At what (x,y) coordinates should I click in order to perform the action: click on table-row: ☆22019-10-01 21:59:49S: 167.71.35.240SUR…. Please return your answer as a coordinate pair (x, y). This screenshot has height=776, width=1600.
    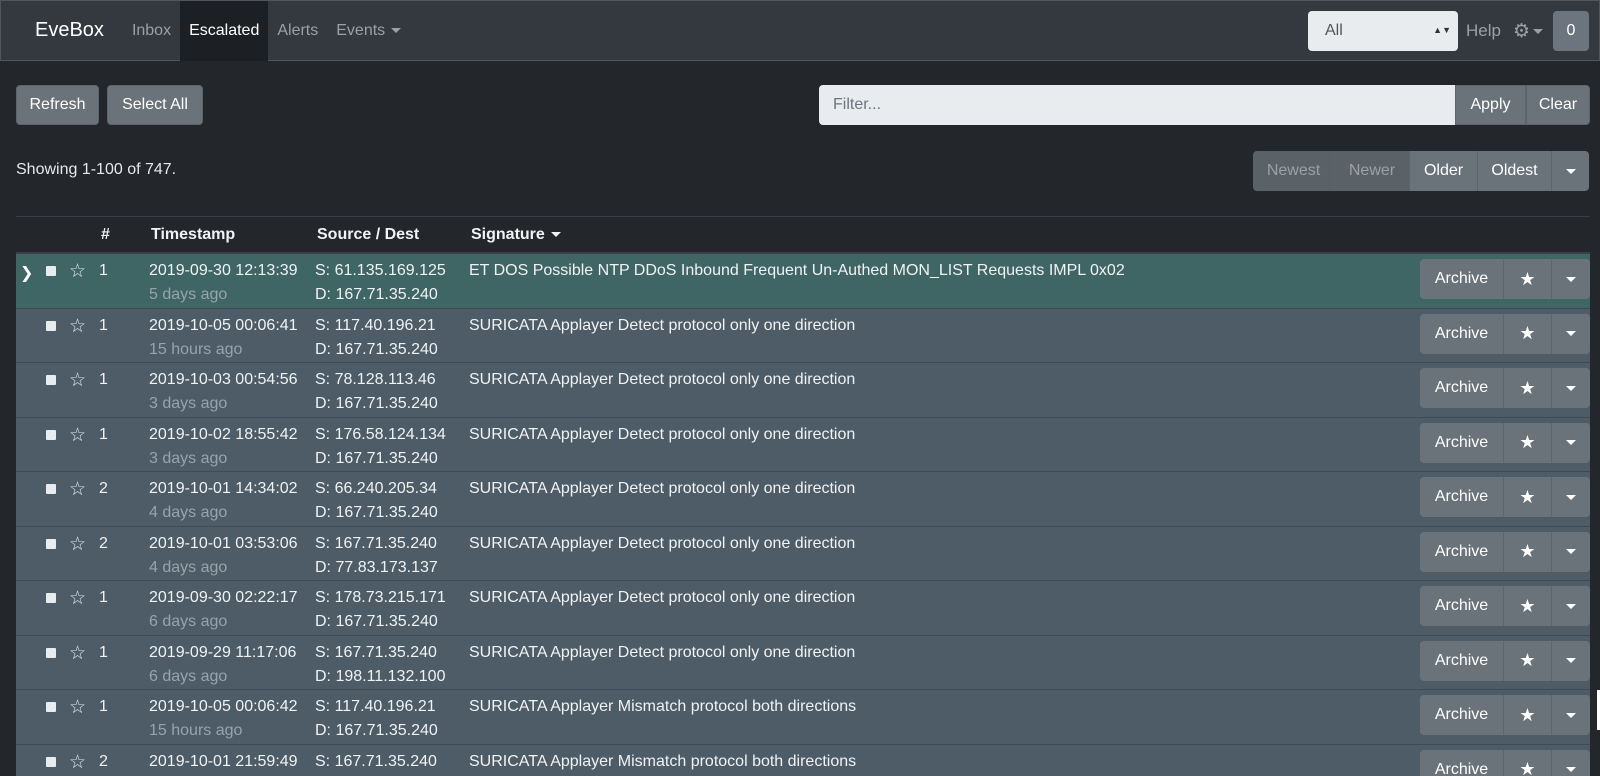
    Looking at the image, I should click on (803, 760).